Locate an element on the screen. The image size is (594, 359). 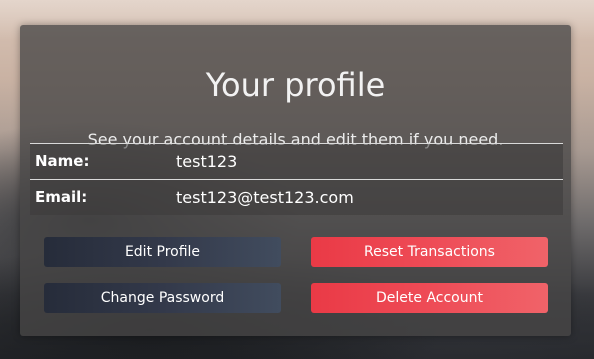
name-row: Name: test123 is located at coordinates (296, 162).